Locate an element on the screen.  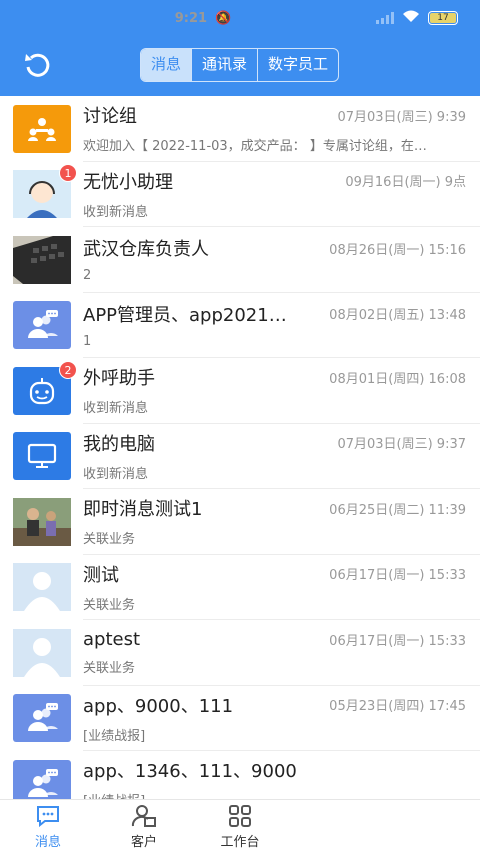
conversation-info: 测试 06月17日(周一) 15:33 关联业务 is located at coordinates (281, 587).